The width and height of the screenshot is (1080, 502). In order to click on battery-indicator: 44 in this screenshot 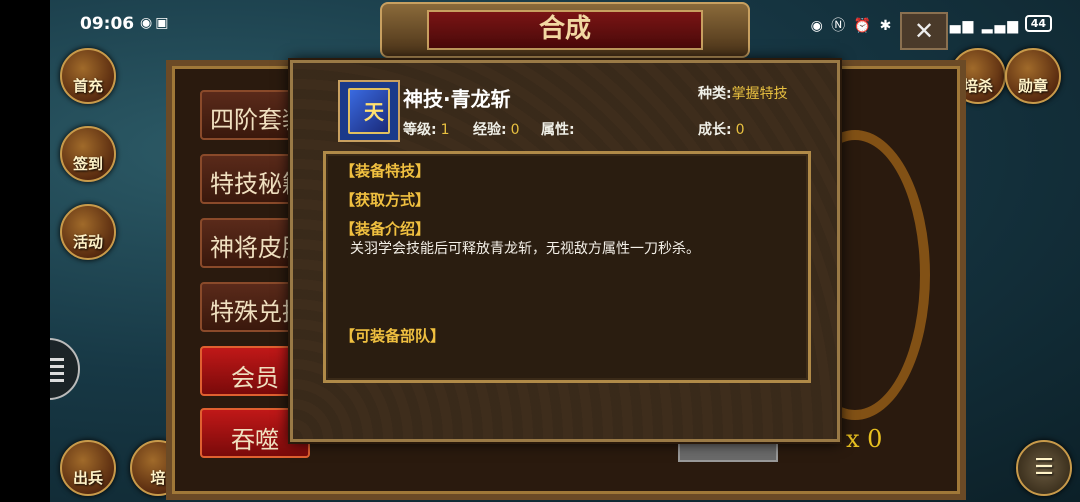, I will do `click(1038, 23)`.